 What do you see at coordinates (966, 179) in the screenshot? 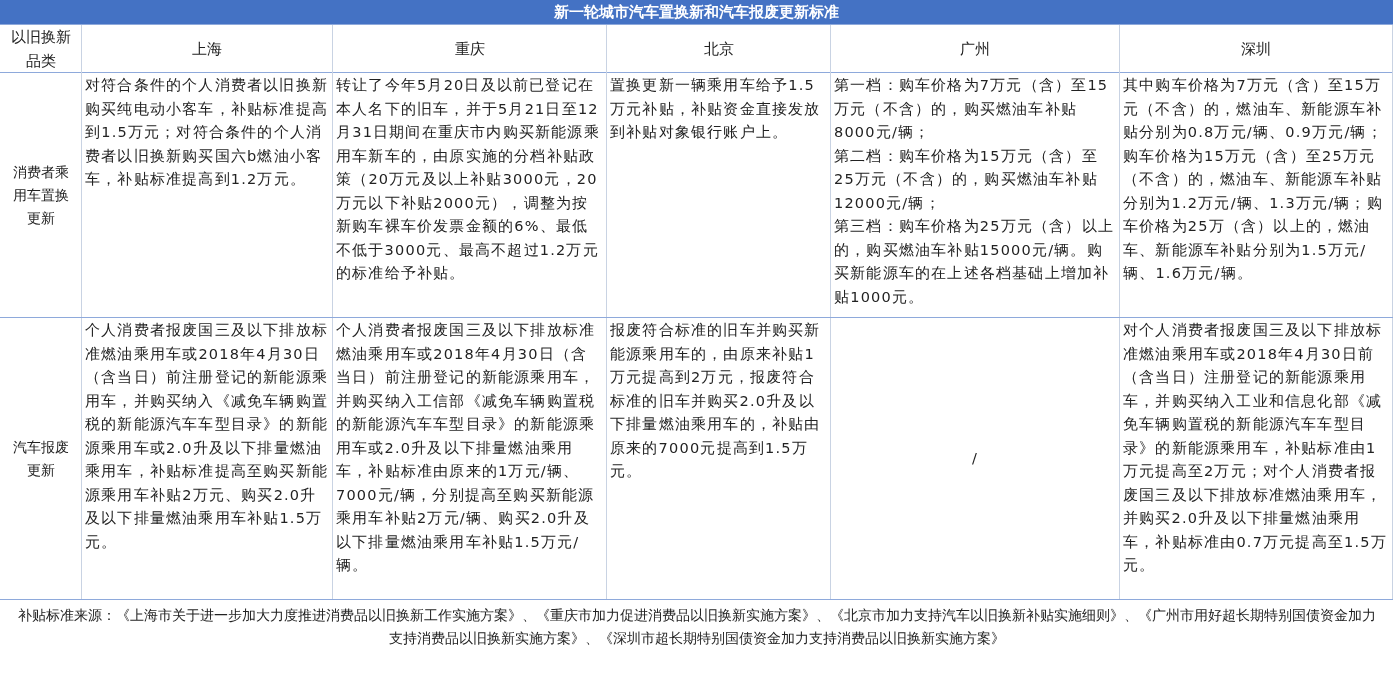
I see `table-cell-text: 第二档：购车价格为15万元（含）至25万元（不含）的，购买燃油车补贴12000元/辆；` at bounding box center [966, 179].